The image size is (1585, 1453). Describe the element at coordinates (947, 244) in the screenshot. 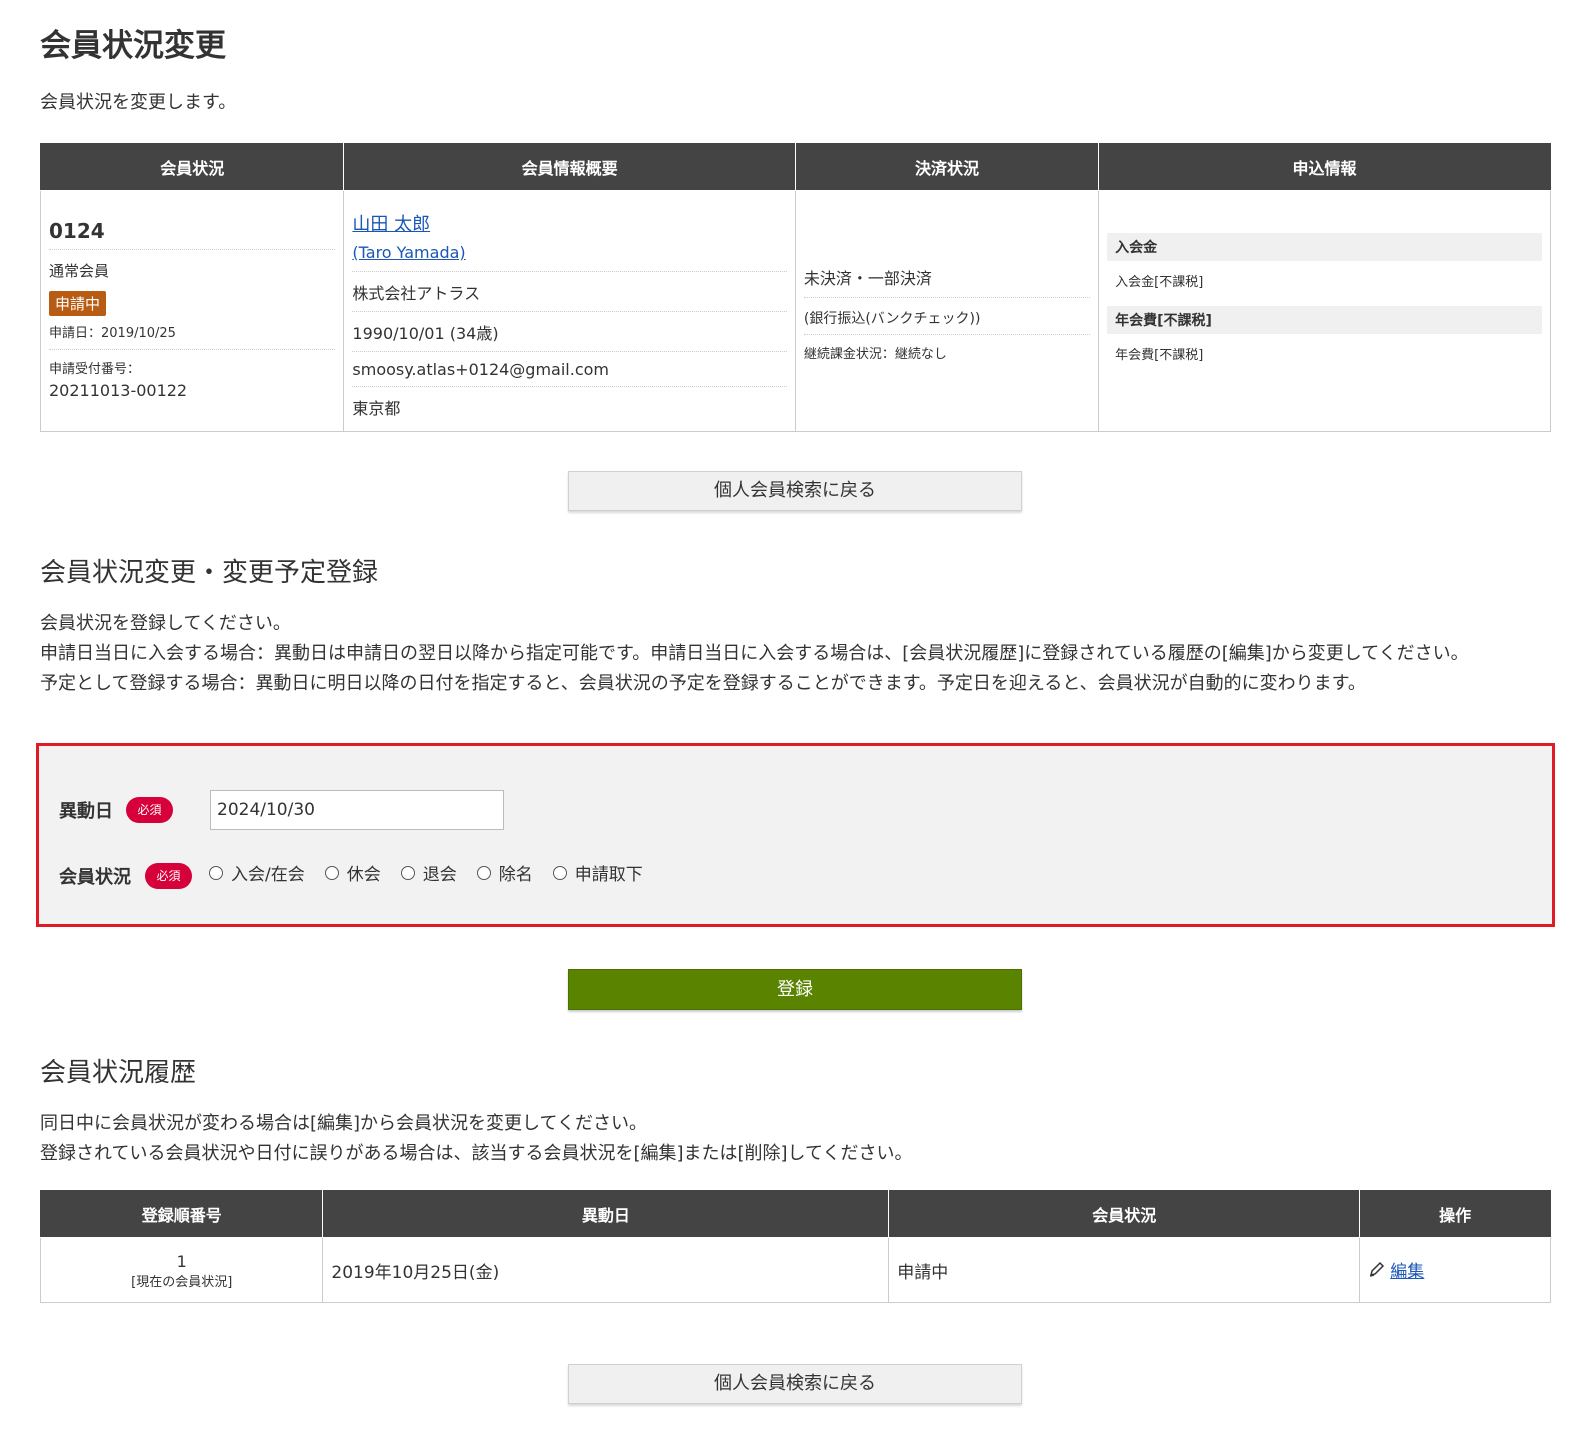

I see `payment-status: 未決済・一部決済` at that location.